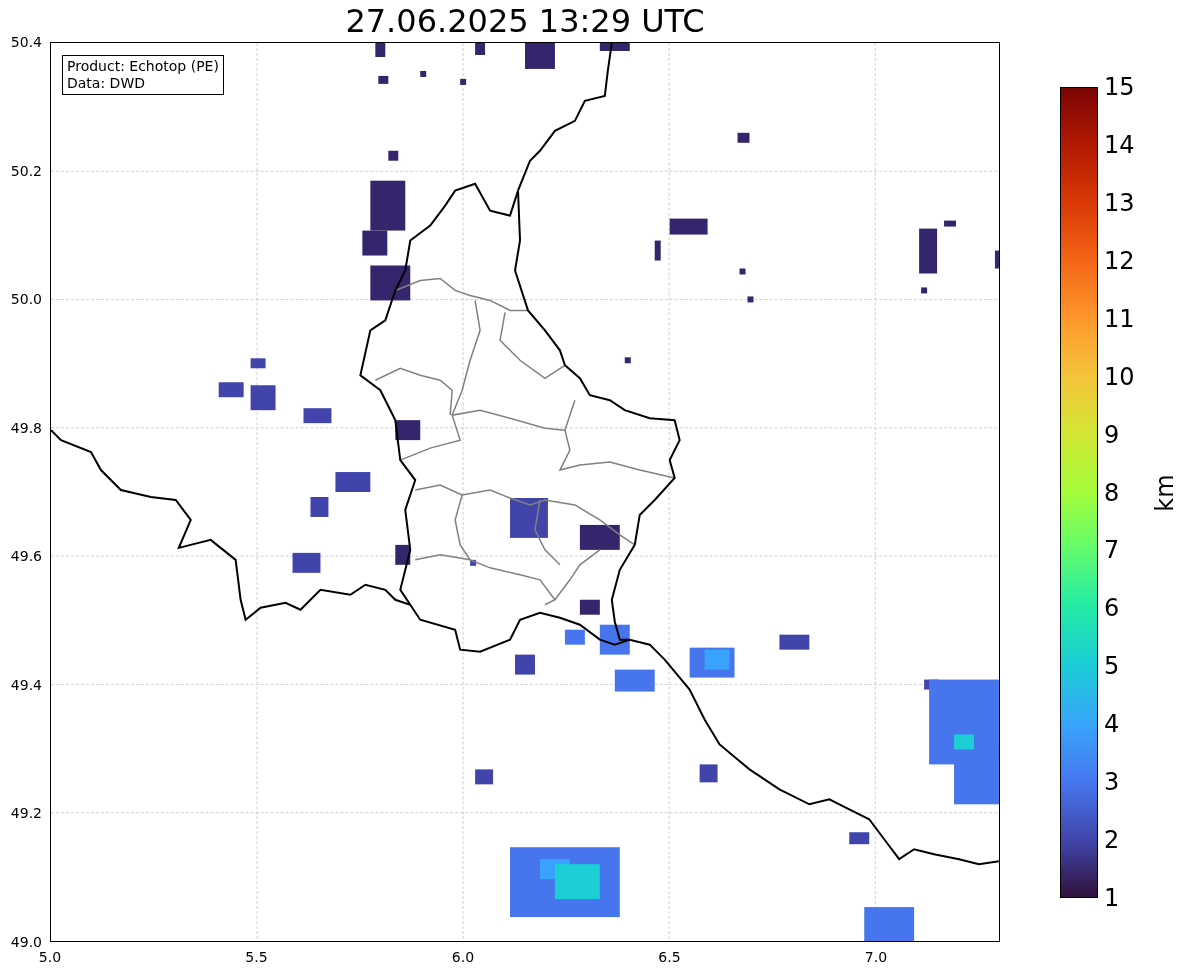  I want to click on colorbar-tick-label: 13, so click(1119, 202).